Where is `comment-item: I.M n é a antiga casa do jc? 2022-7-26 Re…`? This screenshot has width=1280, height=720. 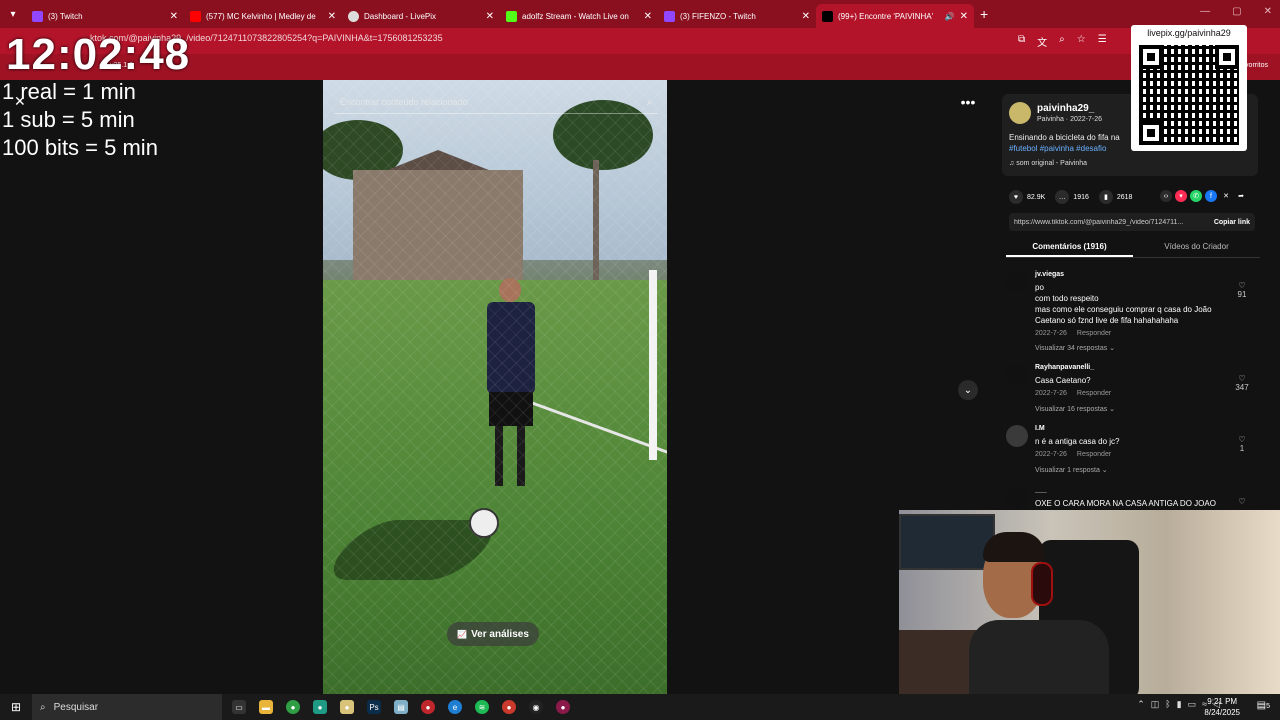
comment-item: I.M n é a antiga casa do jc? 2022-7-26 Re… is located at coordinates (1133, 452).